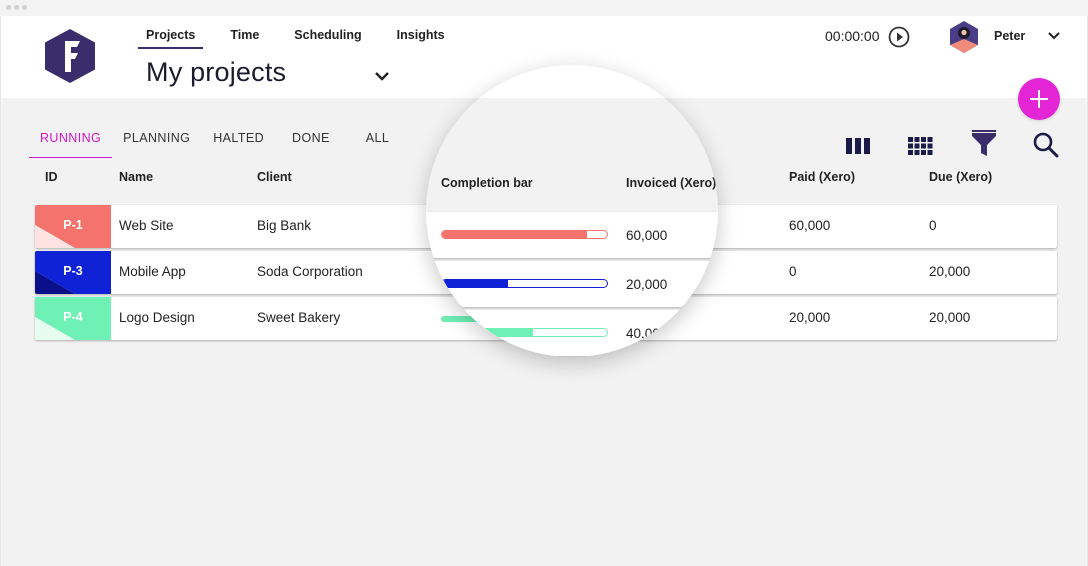 Image resolution: width=1088 pixels, height=566 pixels. Describe the element at coordinates (964, 37) in the screenshot. I see `avatar` at that location.